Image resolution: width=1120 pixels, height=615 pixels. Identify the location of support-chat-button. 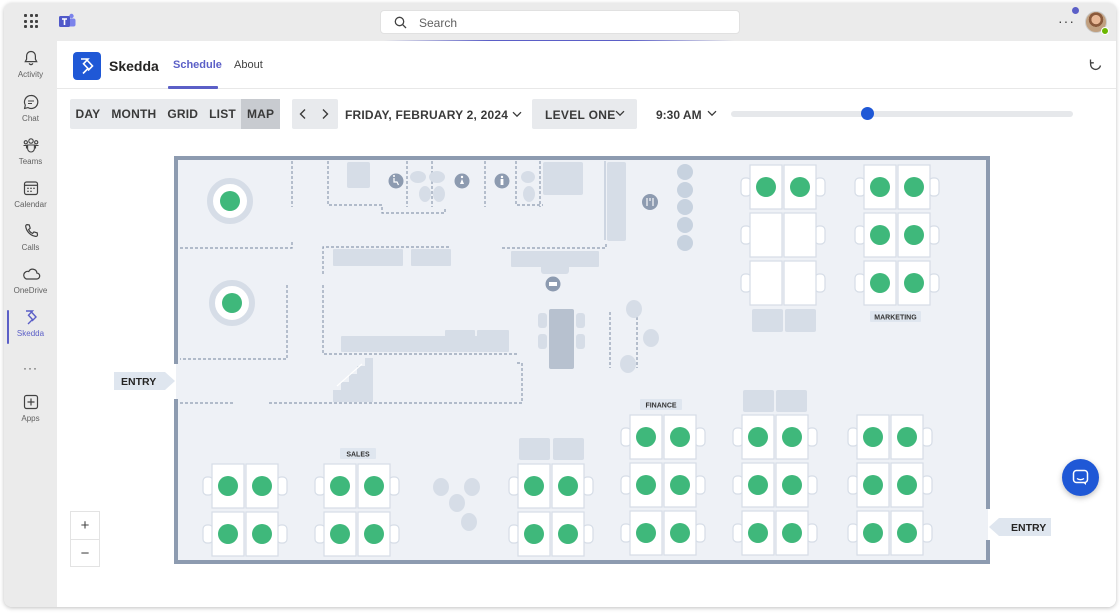
(1080, 477).